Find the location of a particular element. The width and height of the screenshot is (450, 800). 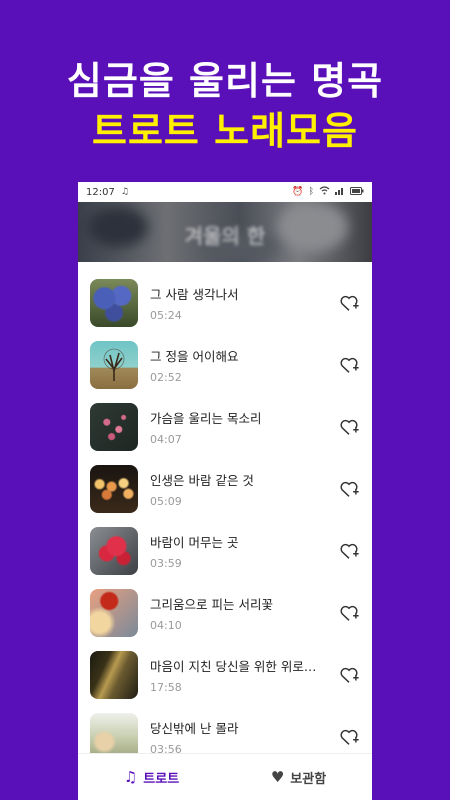

tab-storage: ♥ 보관함 is located at coordinates (298, 777).